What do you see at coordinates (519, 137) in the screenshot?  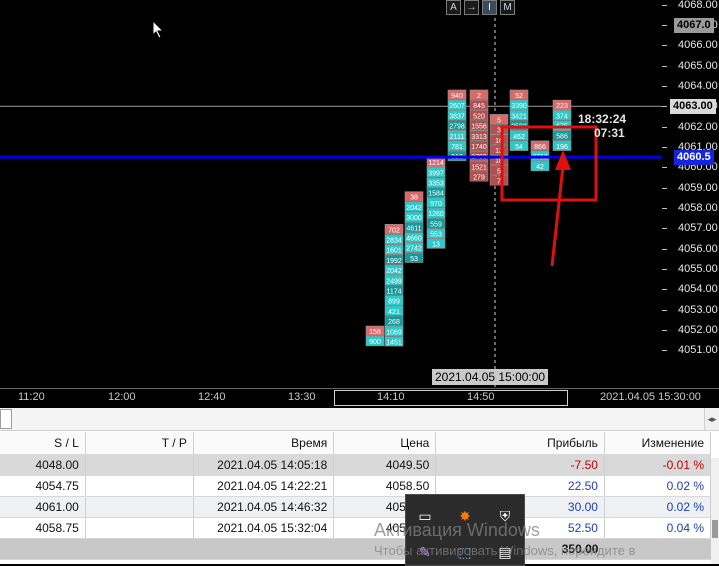 I see `footprint-cell-value: 462` at bounding box center [519, 137].